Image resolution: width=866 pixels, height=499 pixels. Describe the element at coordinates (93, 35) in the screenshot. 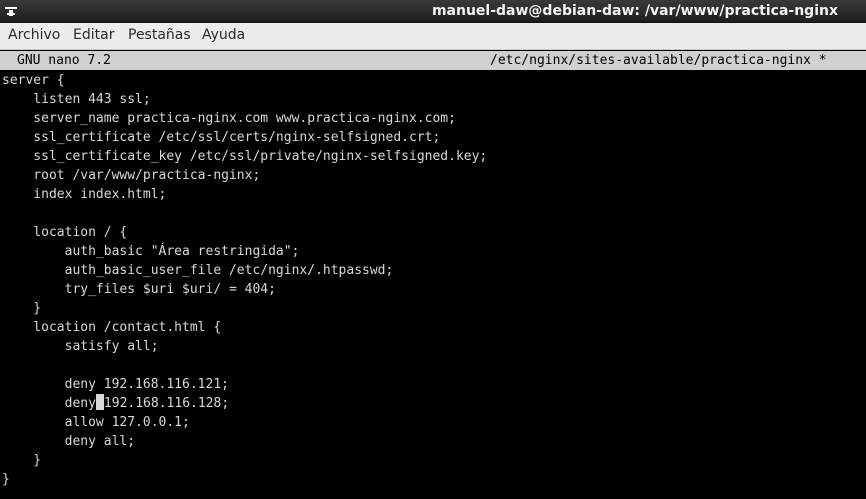

I see `menu-editar: Editar` at that location.